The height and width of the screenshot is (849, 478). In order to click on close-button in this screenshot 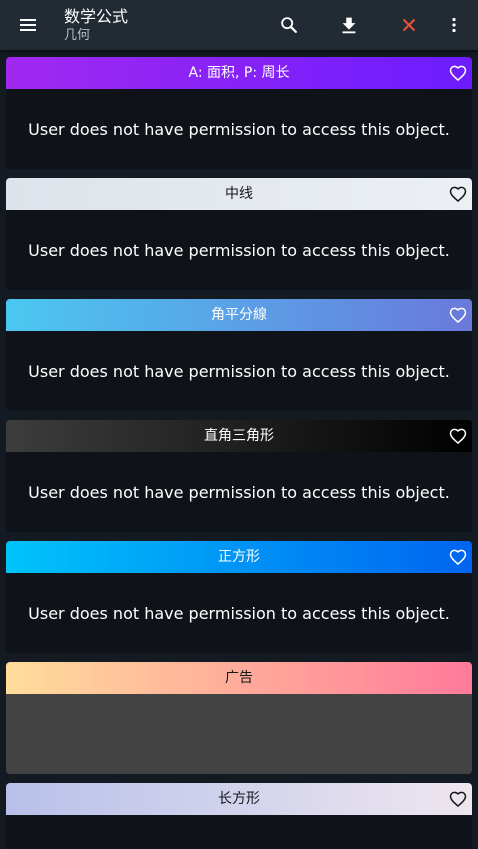, I will do `click(409, 25)`.